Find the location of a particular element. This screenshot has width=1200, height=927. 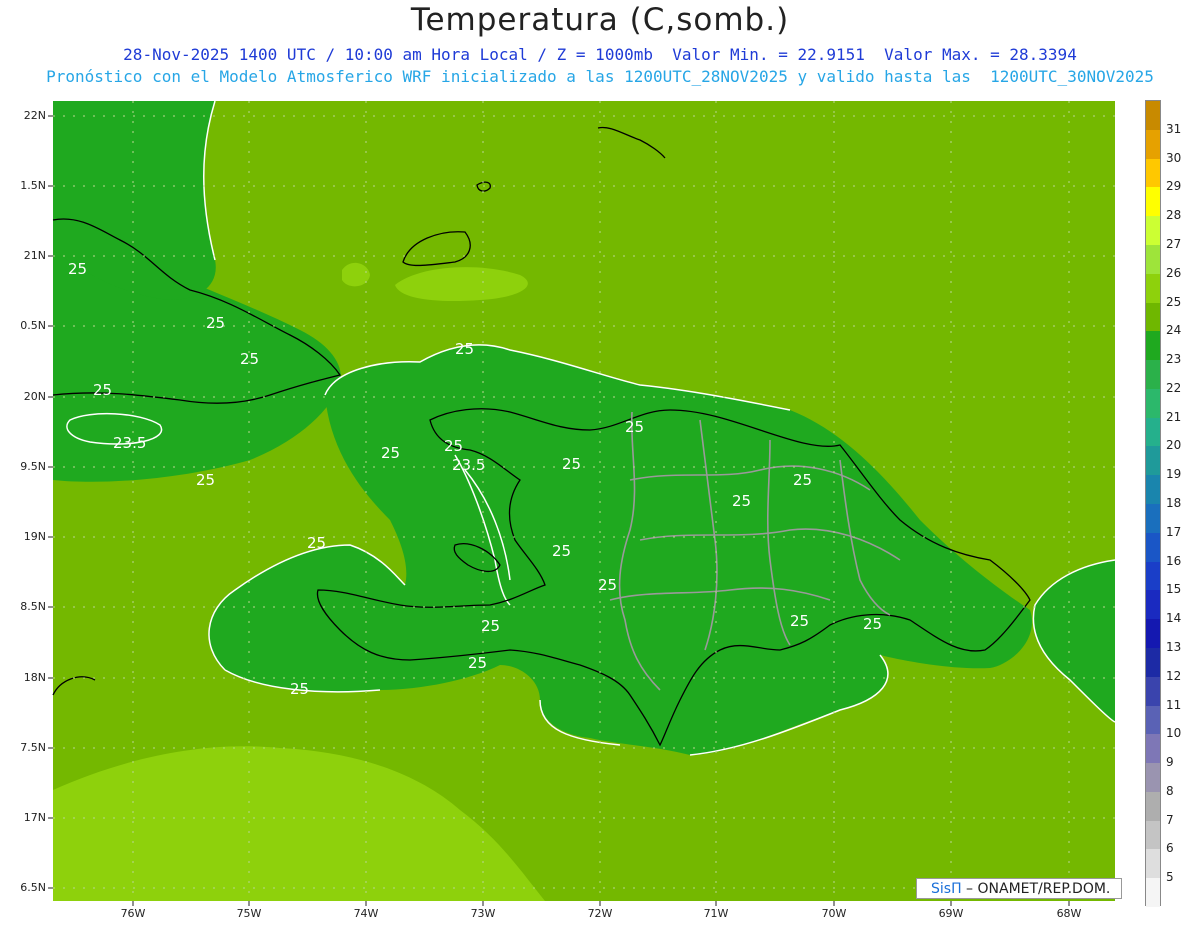

colorbar-label: 18 is located at coordinates (1174, 503).